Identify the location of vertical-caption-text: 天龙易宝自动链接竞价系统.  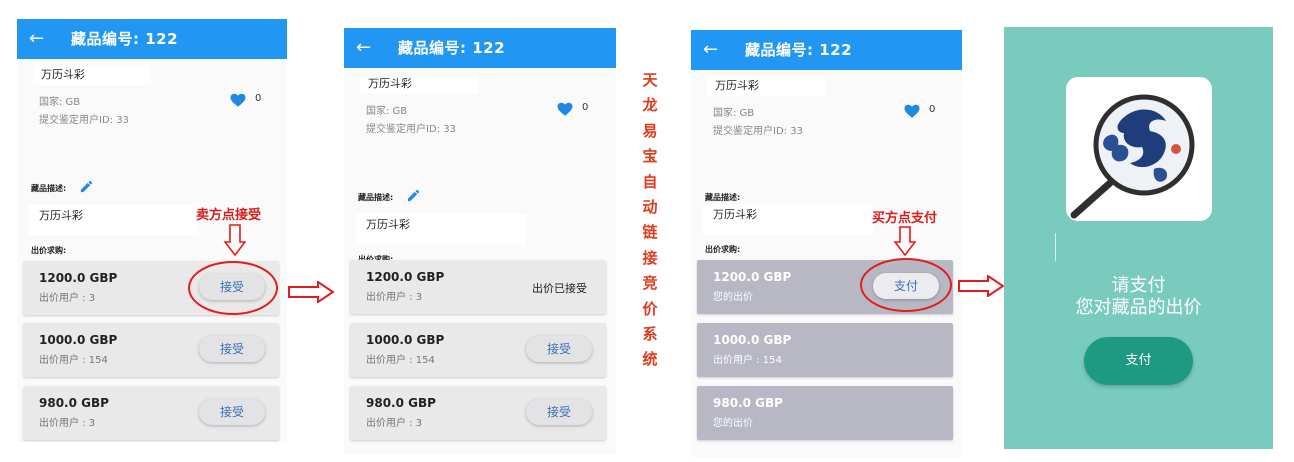
(650, 220).